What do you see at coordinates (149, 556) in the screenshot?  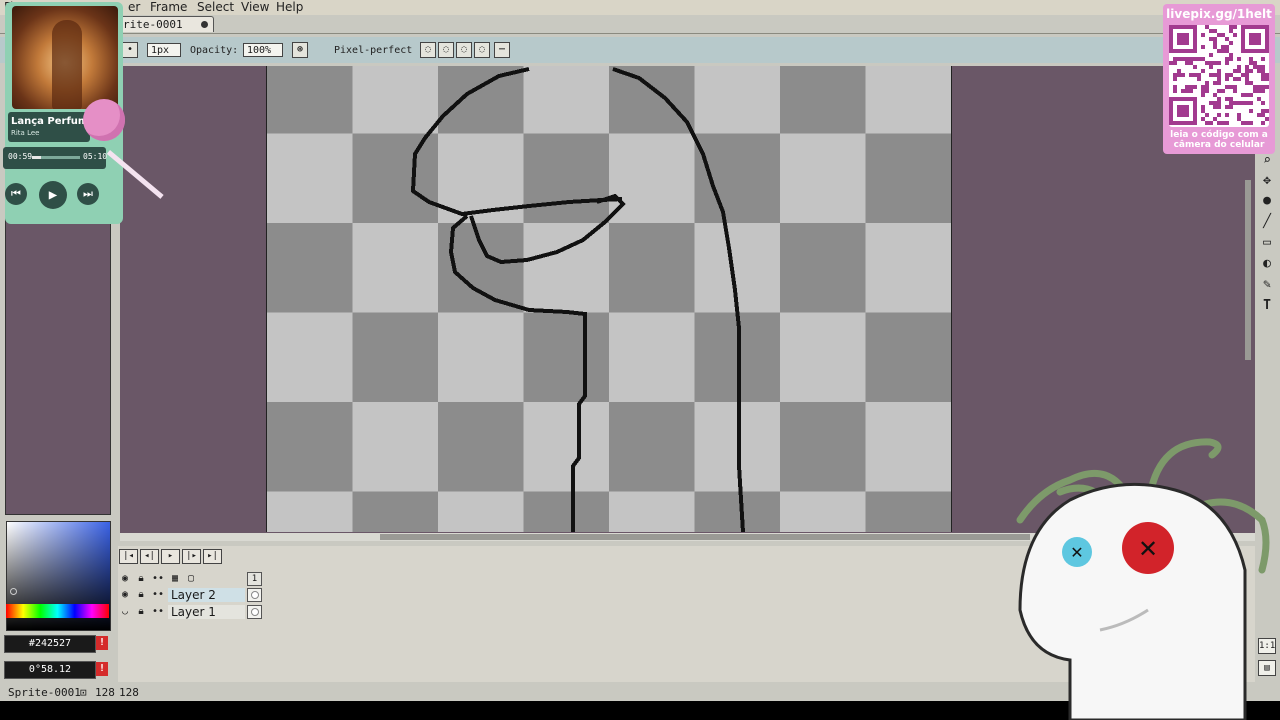 I see `previous-frame-icon: ◂|` at bounding box center [149, 556].